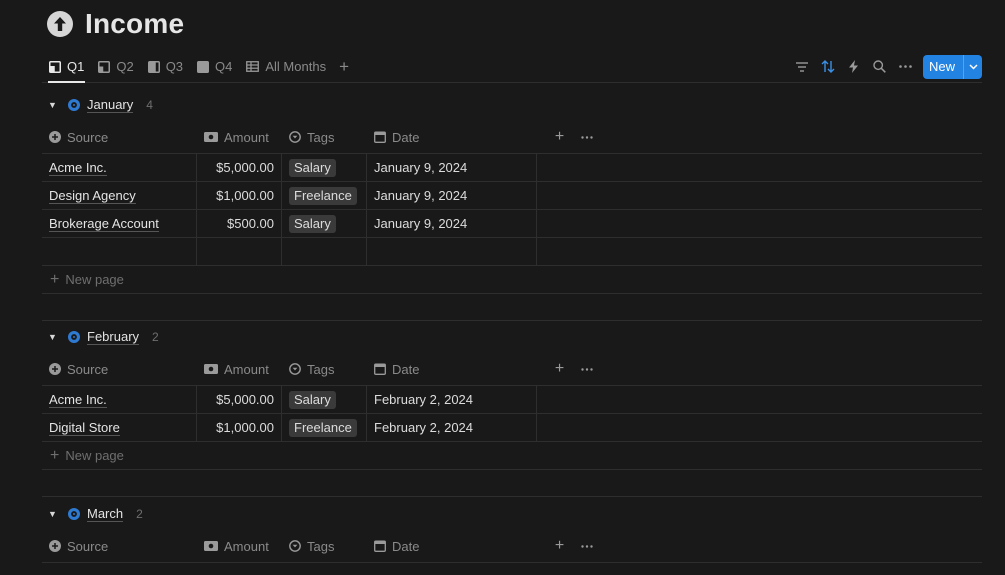 The height and width of the screenshot is (575, 1005). I want to click on column-label: Source, so click(88, 369).